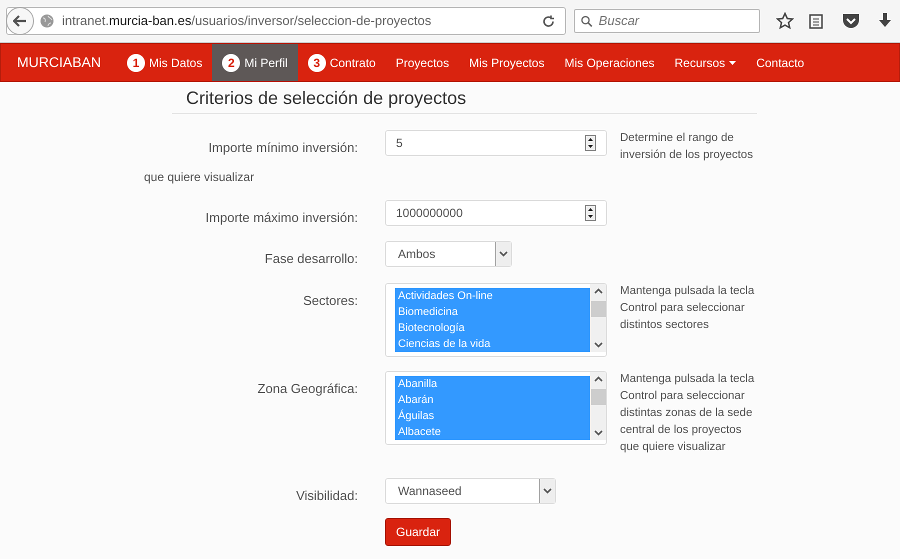  Describe the element at coordinates (492, 384) in the screenshot. I see `list-option: Abanilla` at that location.